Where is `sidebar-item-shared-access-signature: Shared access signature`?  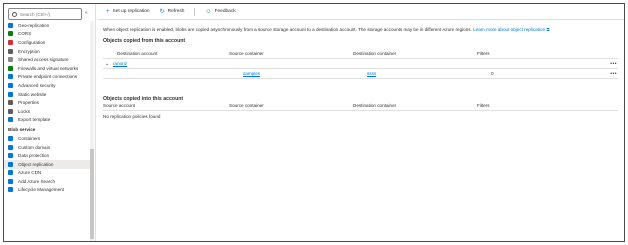 sidebar-item-shared-access-signature: Shared access signature is located at coordinates (47, 59).